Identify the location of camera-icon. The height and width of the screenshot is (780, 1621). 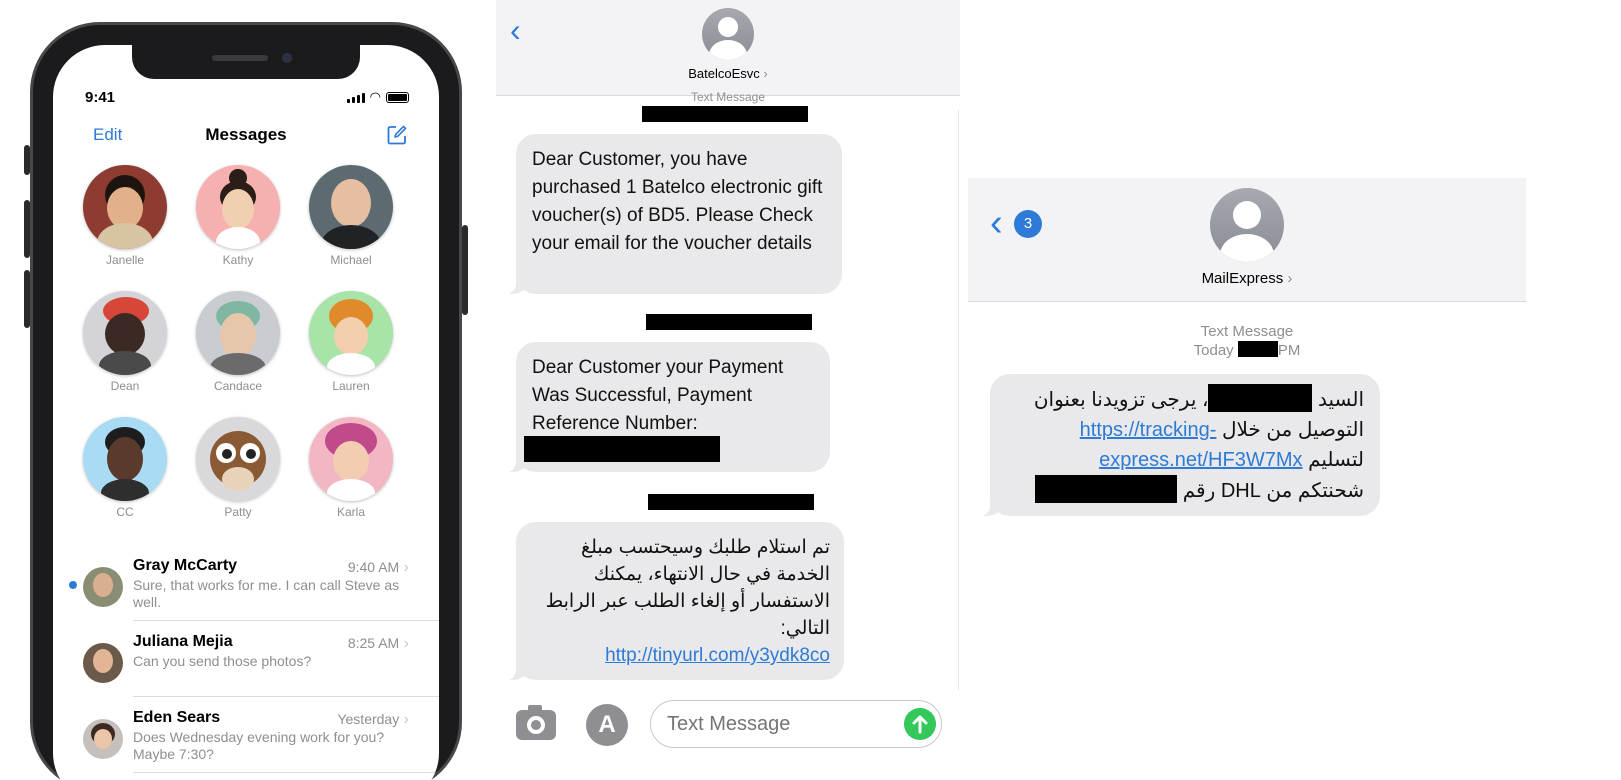
(536, 725).